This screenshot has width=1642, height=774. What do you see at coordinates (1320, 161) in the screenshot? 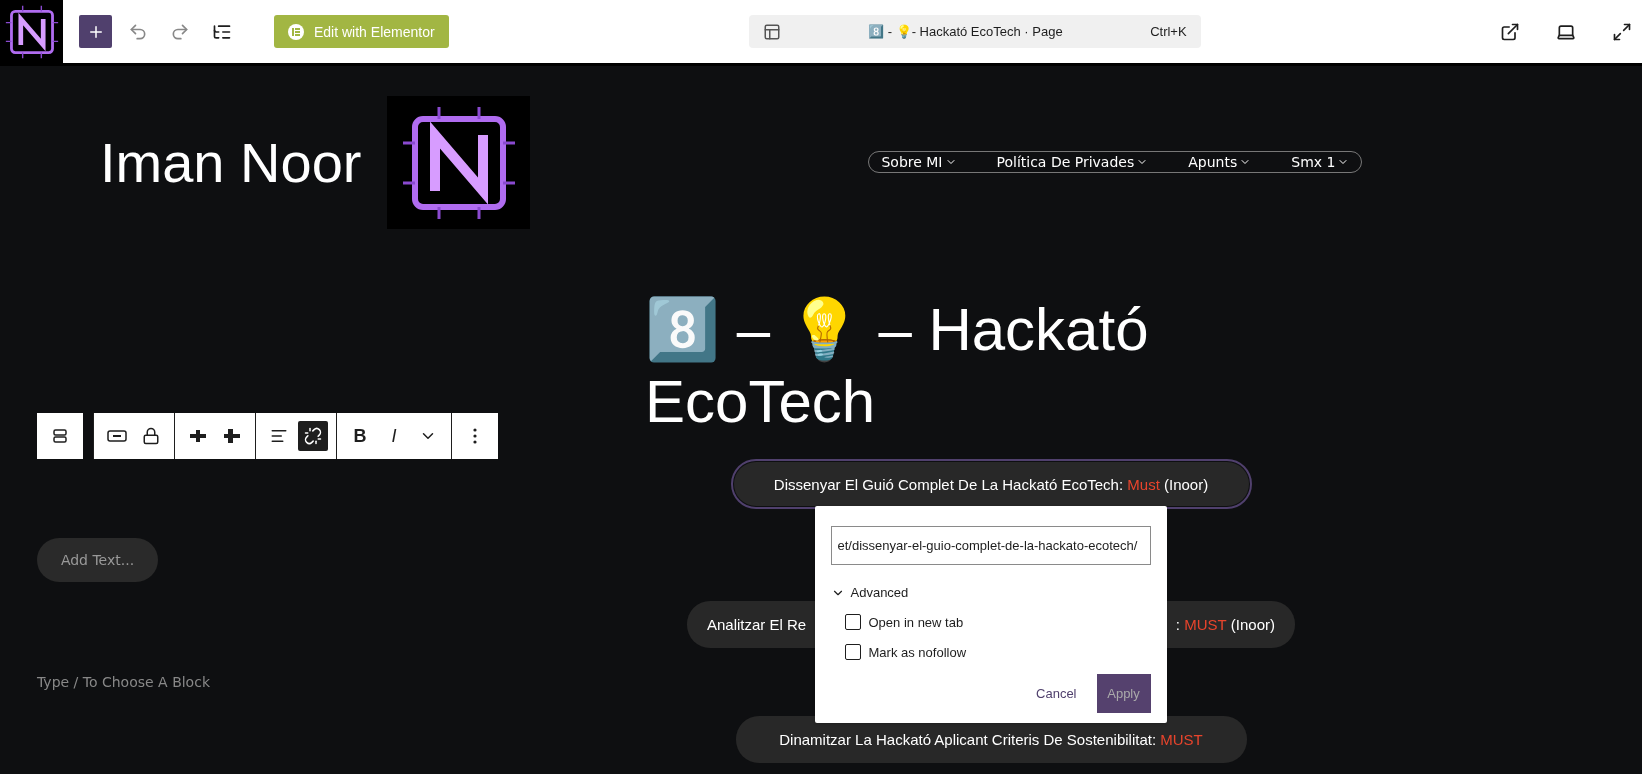
I see `nav-item: Smx 1` at bounding box center [1320, 161].